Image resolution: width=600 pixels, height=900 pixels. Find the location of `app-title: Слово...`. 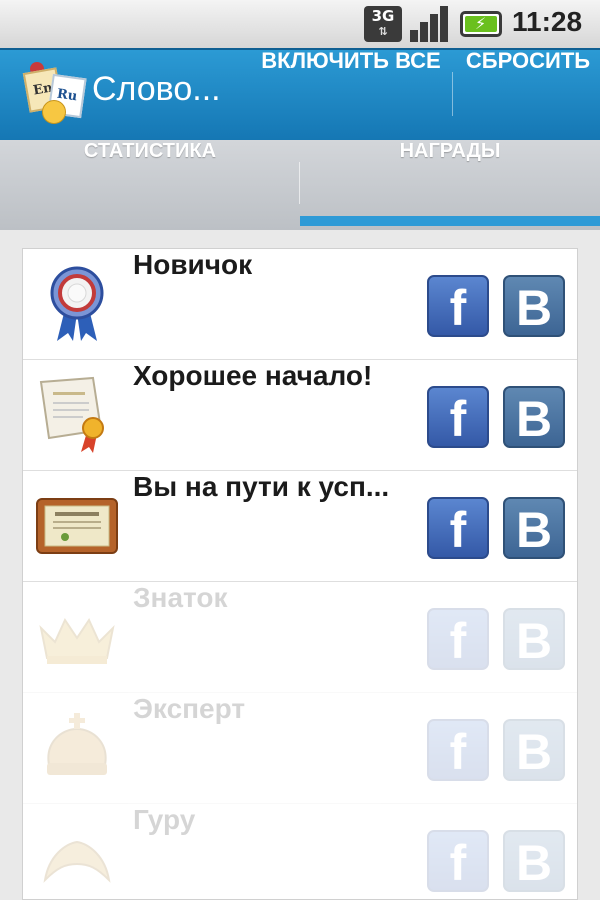

app-title: Слово... is located at coordinates (156, 89).